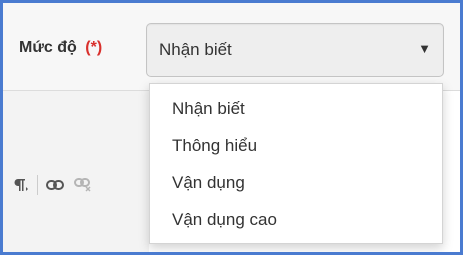 The height and width of the screenshot is (255, 463). Describe the element at coordinates (296, 145) in the screenshot. I see `option-thong-hieu: Thông hiểu` at that location.